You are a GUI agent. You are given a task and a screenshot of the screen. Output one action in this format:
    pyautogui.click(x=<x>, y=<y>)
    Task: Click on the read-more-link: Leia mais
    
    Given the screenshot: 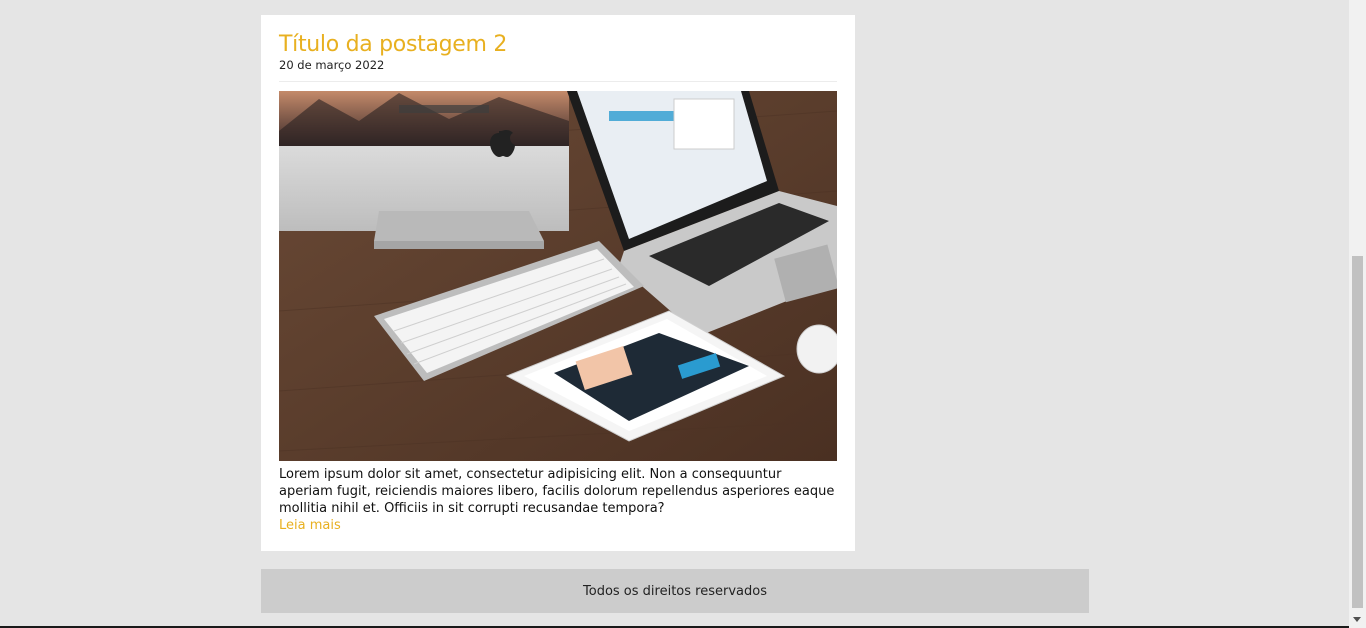 What is the action you would take?
    pyautogui.click(x=310, y=525)
    